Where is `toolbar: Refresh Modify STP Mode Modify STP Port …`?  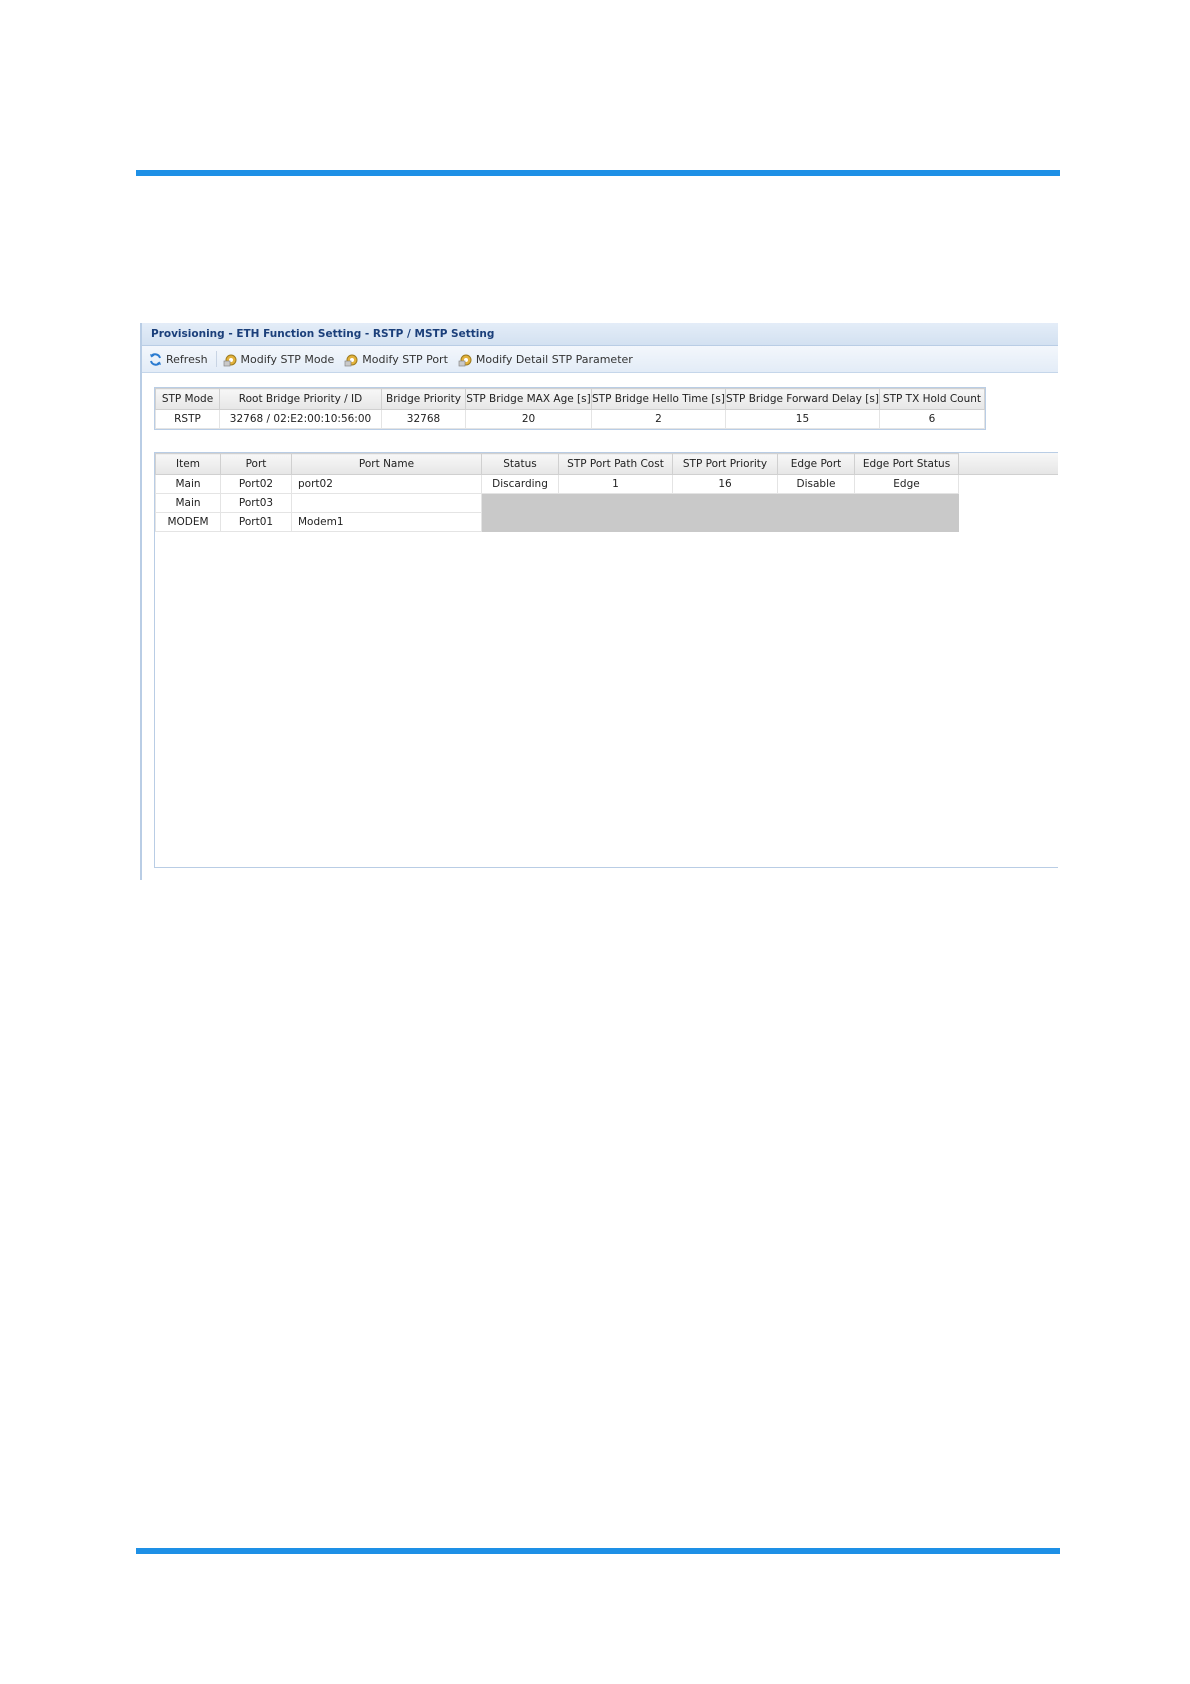 toolbar: Refresh Modify STP Mode Modify STP Port … is located at coordinates (600, 359).